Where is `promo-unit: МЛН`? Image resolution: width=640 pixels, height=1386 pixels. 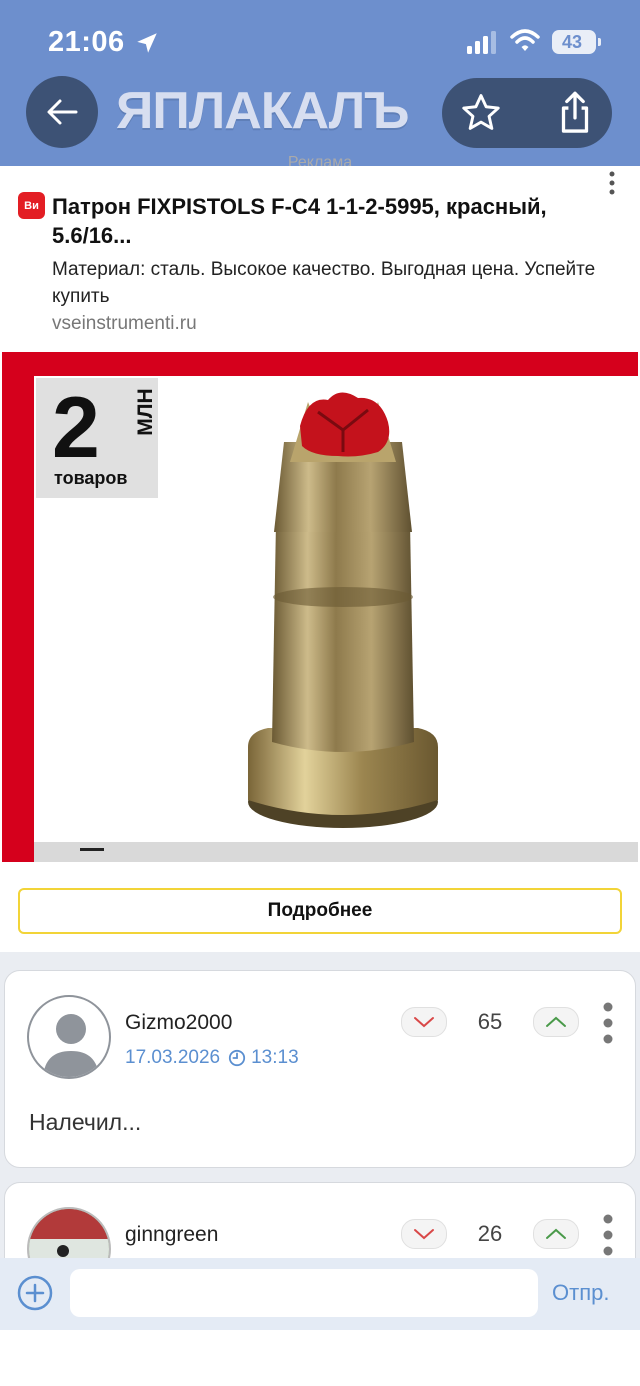
promo-unit: МЛН is located at coordinates (145, 412).